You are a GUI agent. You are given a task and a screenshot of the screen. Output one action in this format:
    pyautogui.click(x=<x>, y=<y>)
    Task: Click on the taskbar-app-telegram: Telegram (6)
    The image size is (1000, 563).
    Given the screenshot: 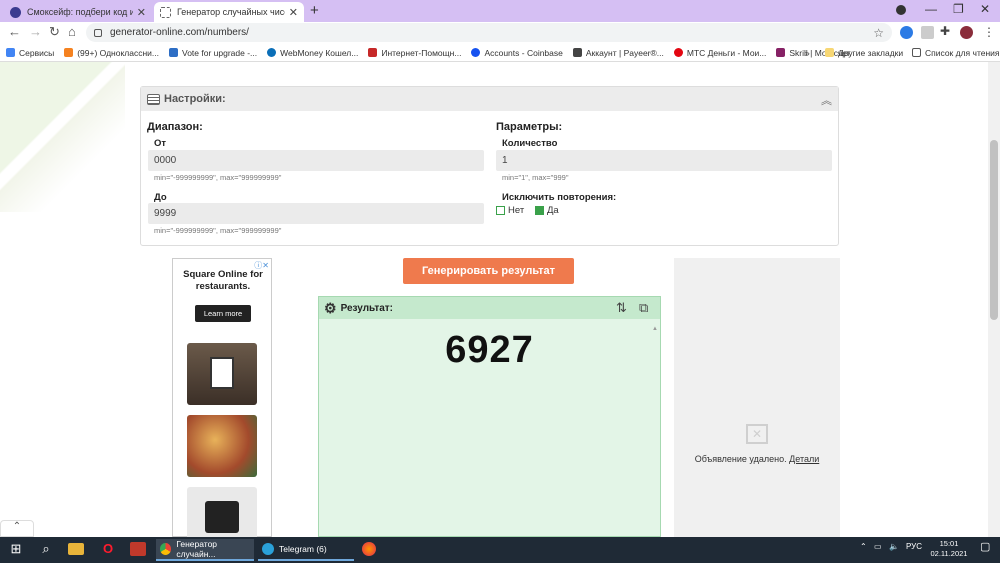 What is the action you would take?
    pyautogui.click(x=306, y=550)
    